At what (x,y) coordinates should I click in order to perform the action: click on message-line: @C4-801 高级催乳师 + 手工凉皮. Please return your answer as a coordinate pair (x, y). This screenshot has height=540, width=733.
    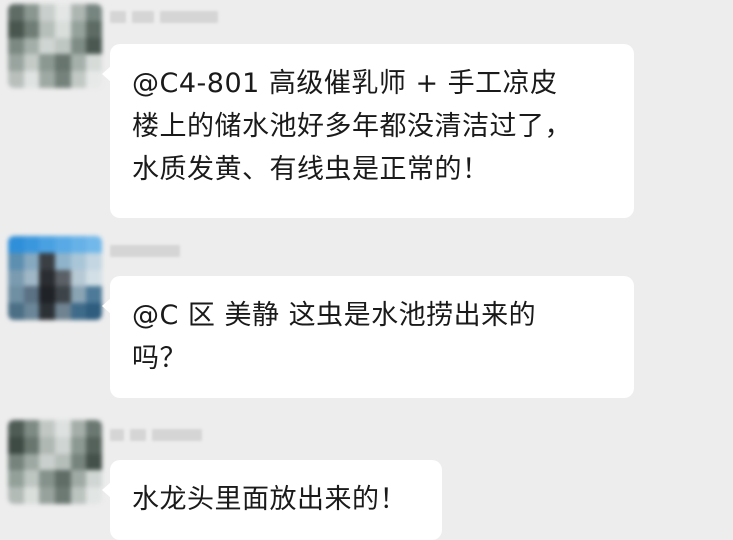
    Looking at the image, I should click on (345, 83).